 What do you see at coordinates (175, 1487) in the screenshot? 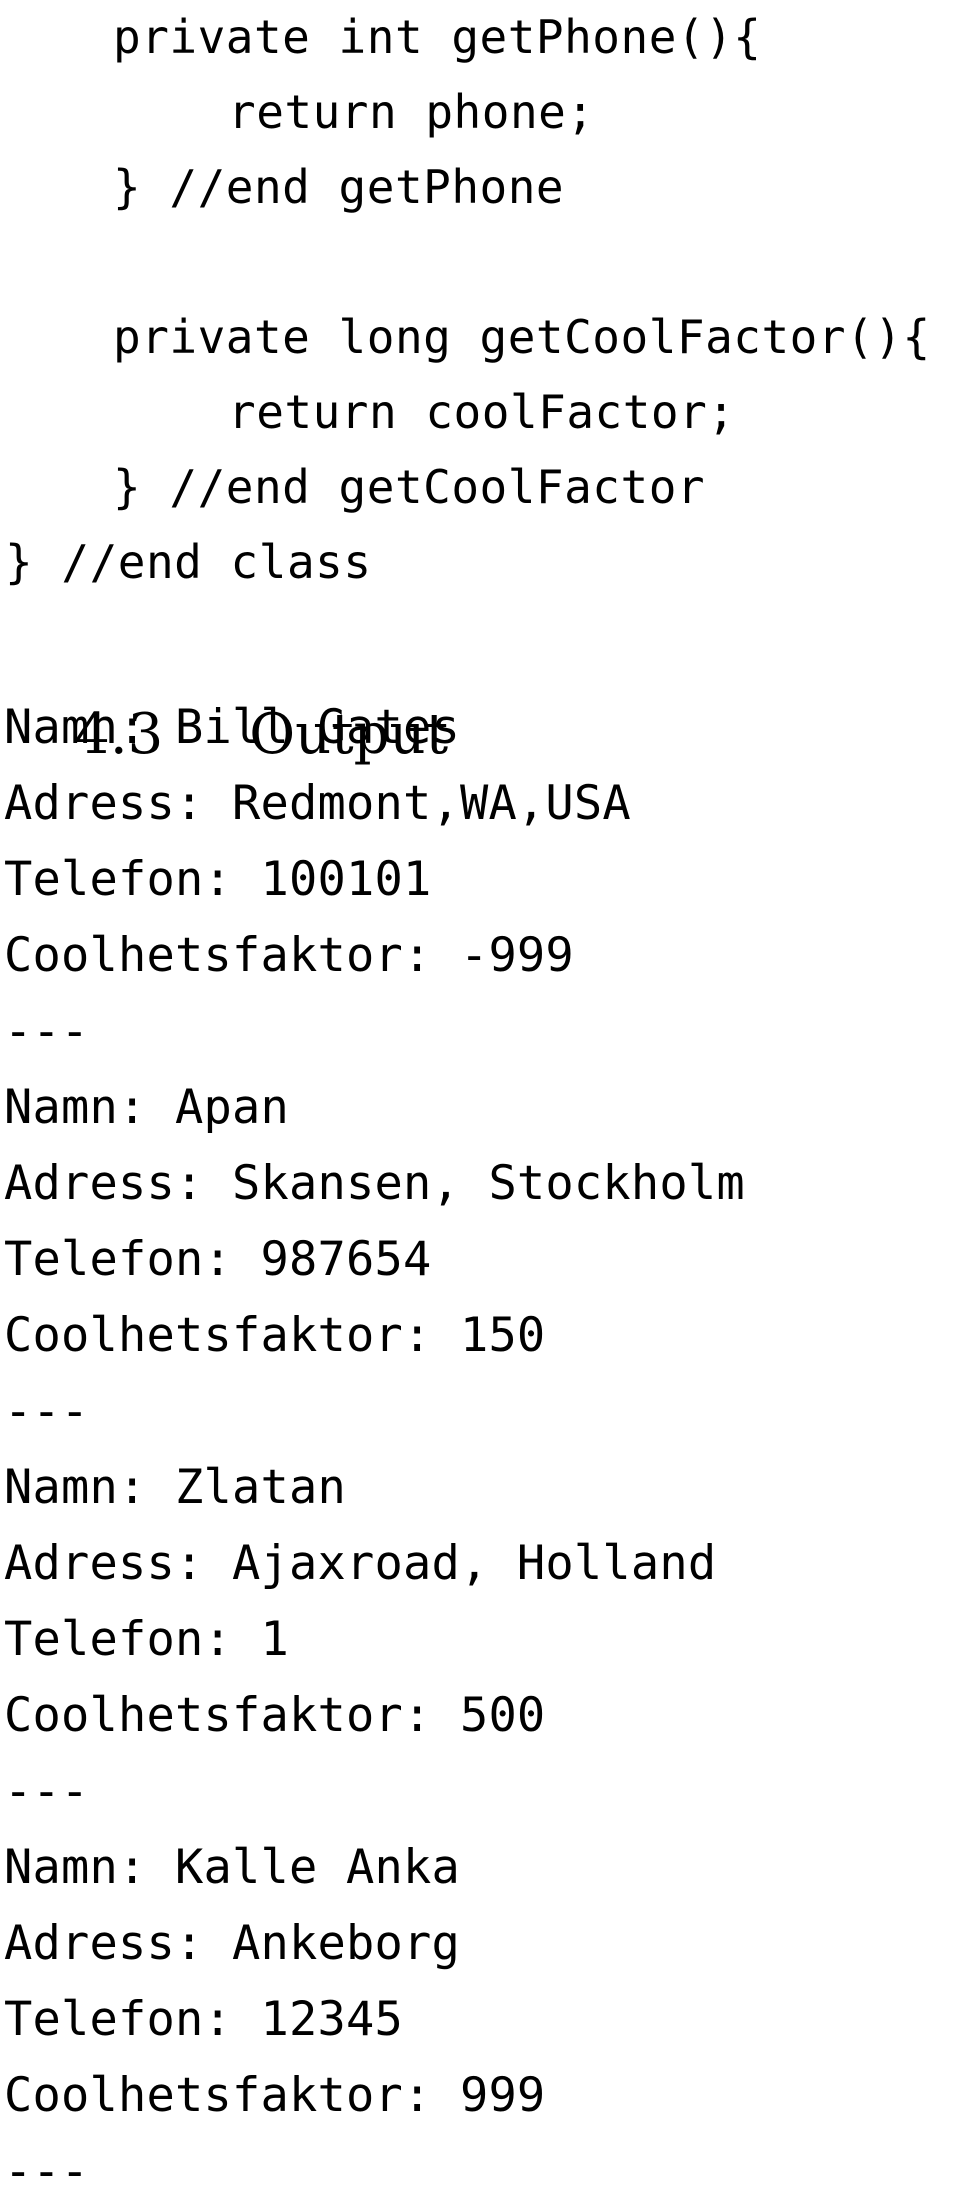
I see `output-line: Namn: Zlatan` at bounding box center [175, 1487].